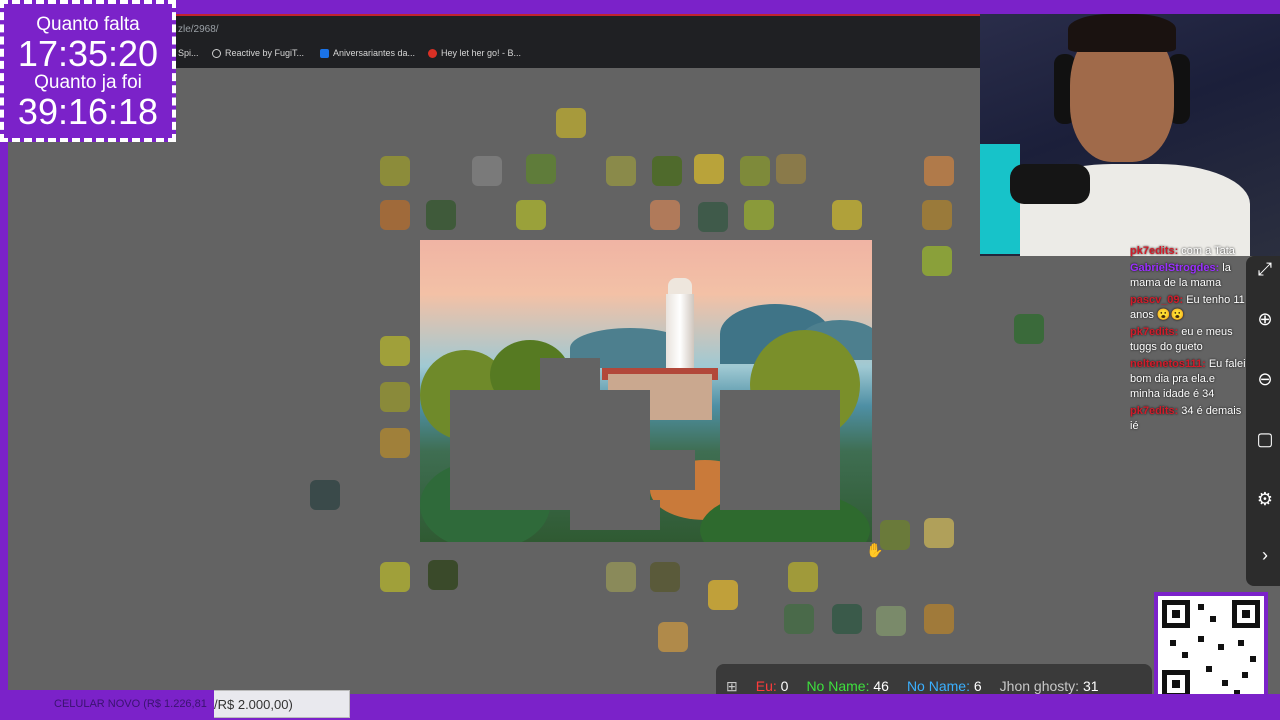 The height and width of the screenshot is (720, 1280). Describe the element at coordinates (88, 111) in the screenshot. I see `time-elapsed-value: 39:16:18` at that location.